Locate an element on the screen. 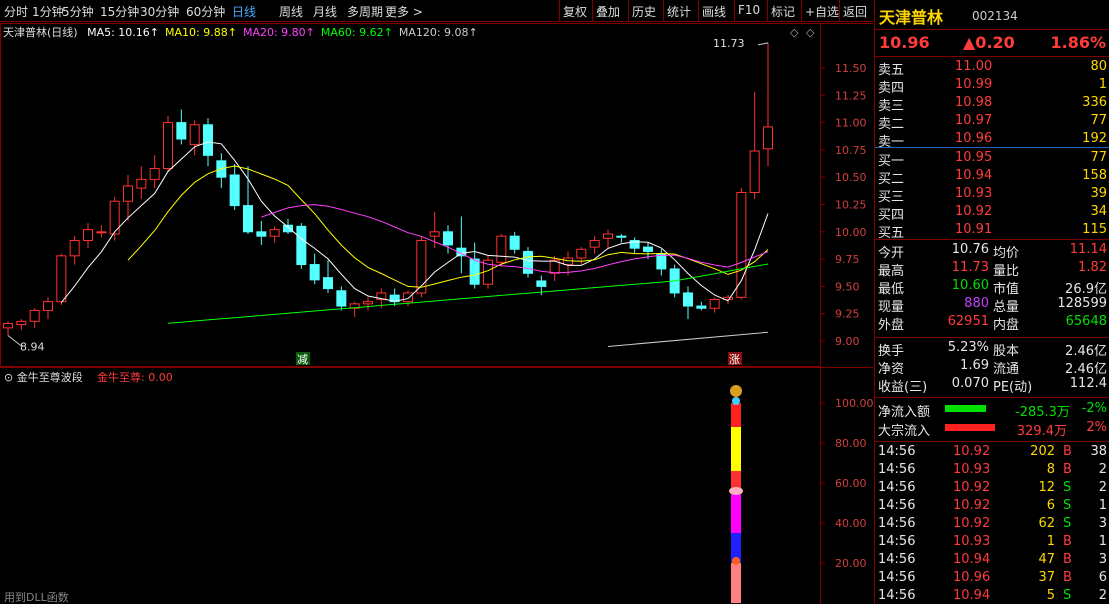 This screenshot has width=1109, height=604. diamond-icon: ◇ is located at coordinates (794, 32).